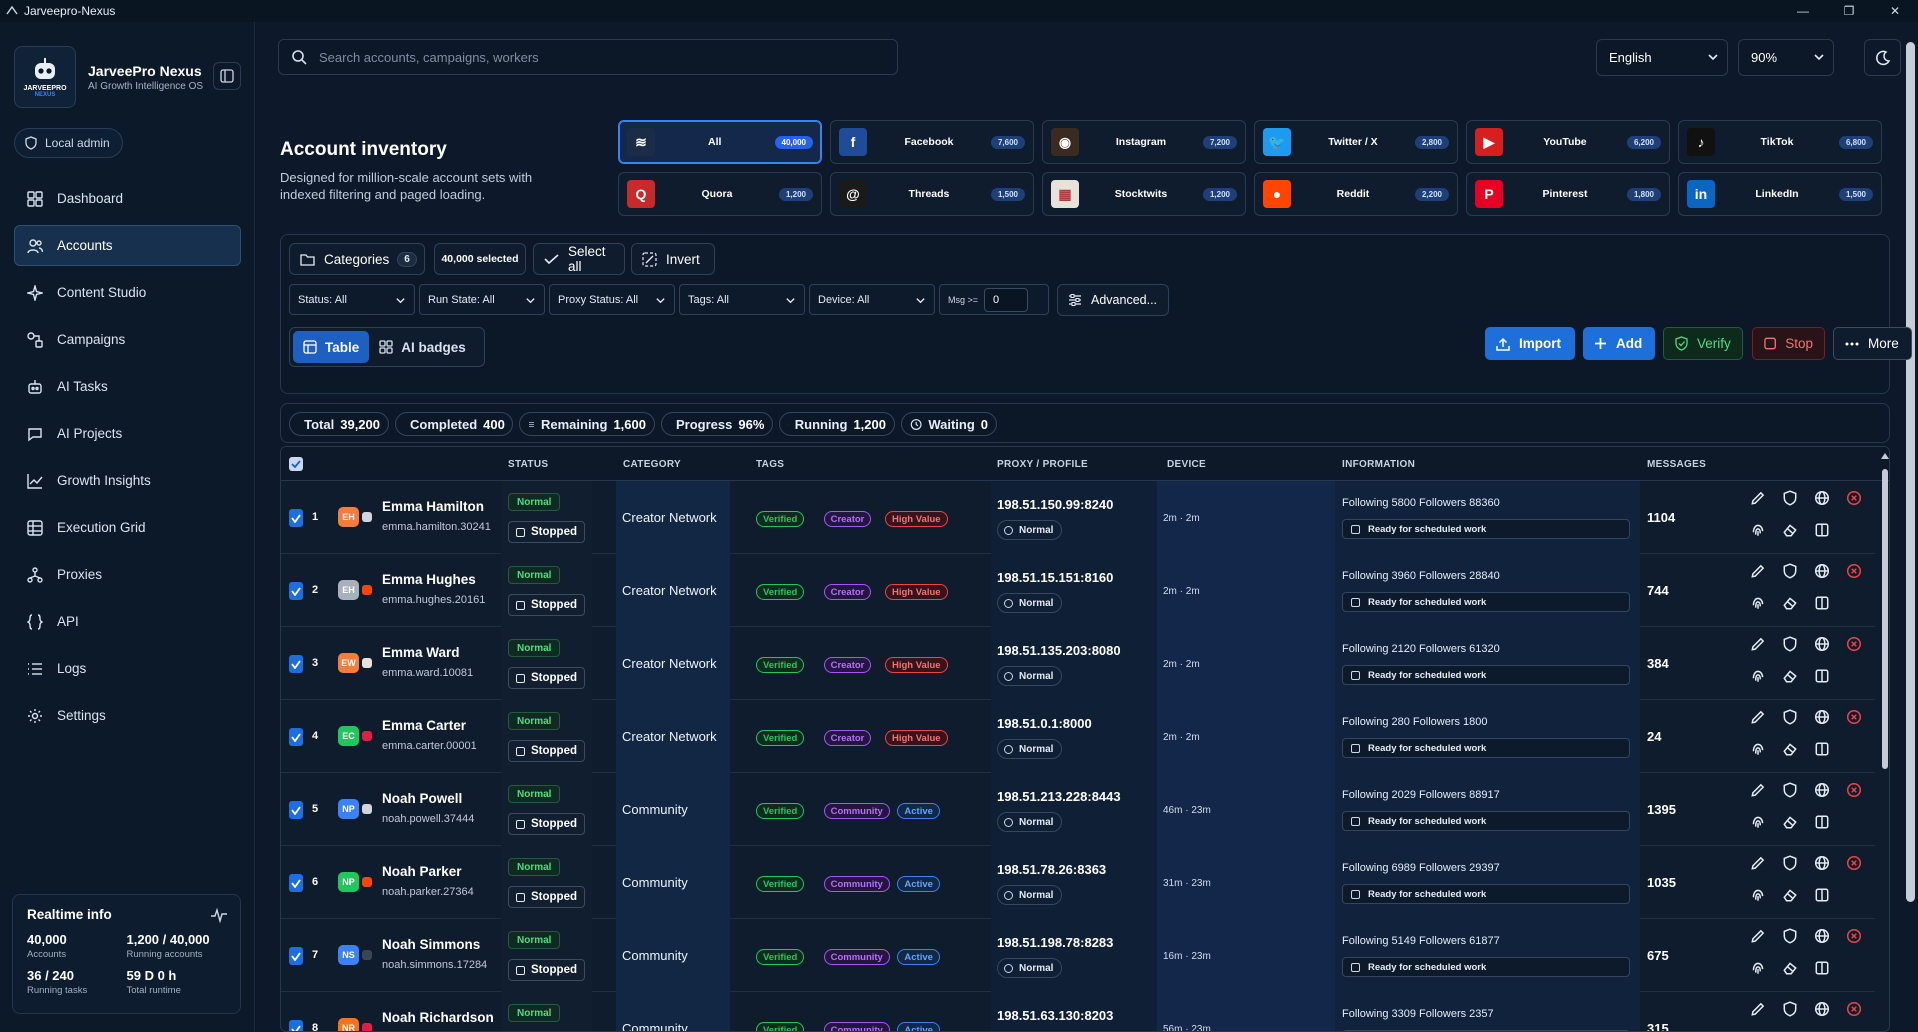 This screenshot has width=1918, height=1032. Describe the element at coordinates (424, 725) in the screenshot. I see `account-name: Emma Carter` at that location.